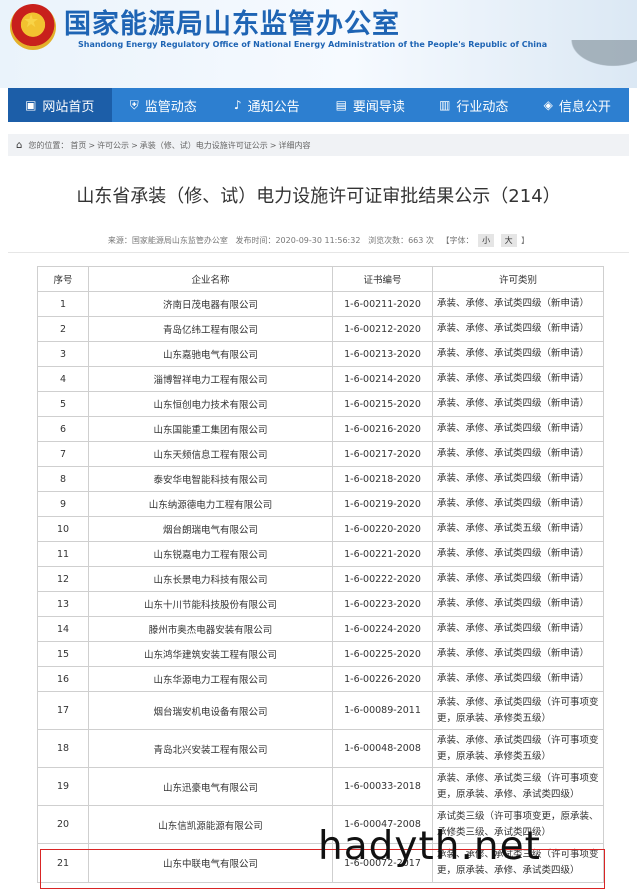  Describe the element at coordinates (382, 354) in the screenshot. I see `cert-number: 1-6-00213-2020` at that location.